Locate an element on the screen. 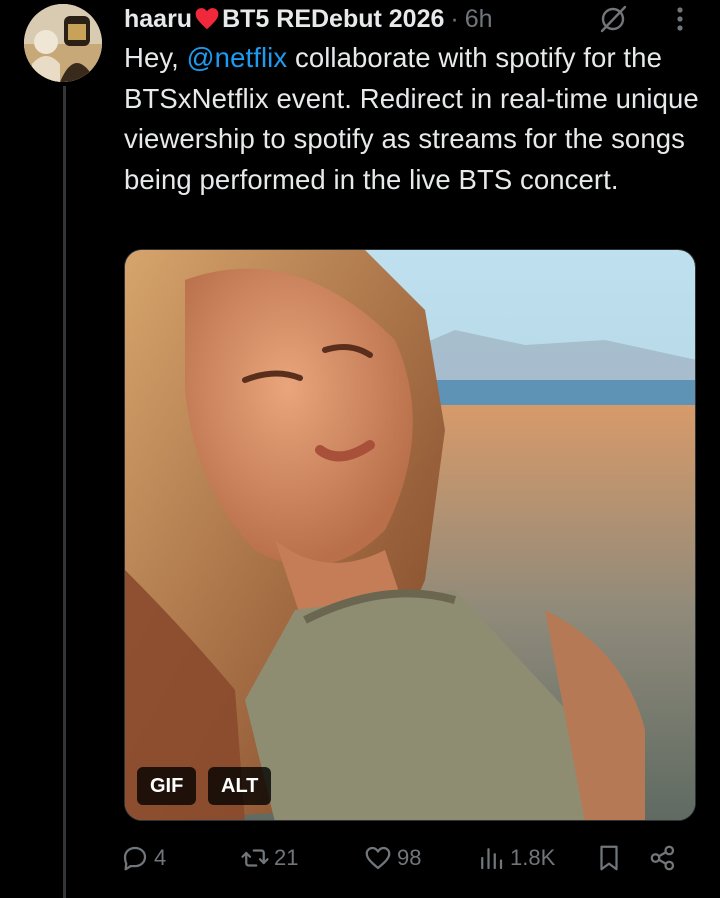  reply-icon is located at coordinates (135, 858).